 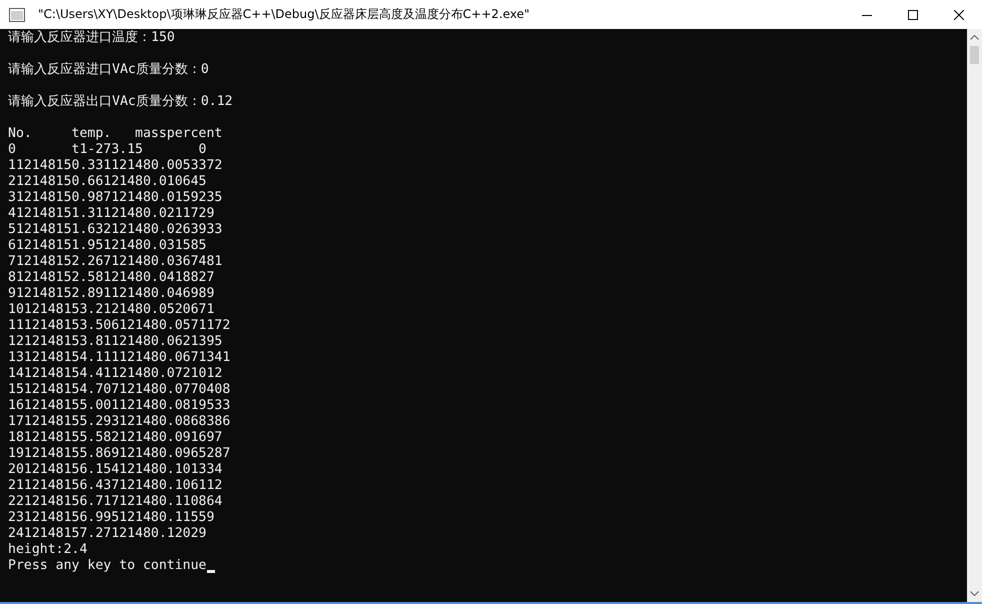 I want to click on scrollbar-thumb, so click(x=974, y=55).